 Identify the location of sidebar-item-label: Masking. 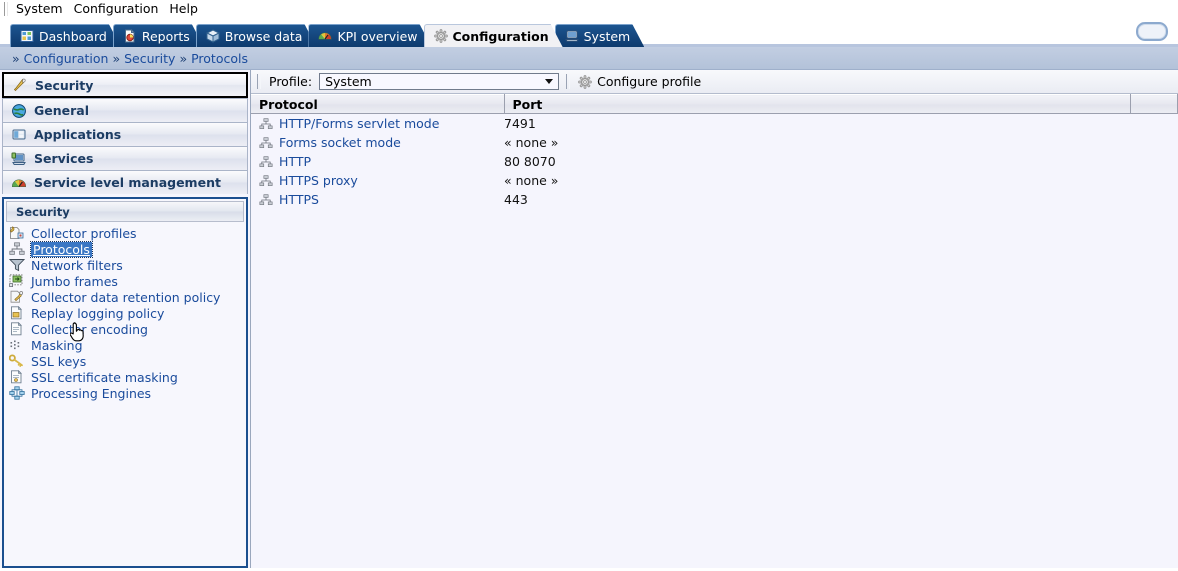
(57, 345).